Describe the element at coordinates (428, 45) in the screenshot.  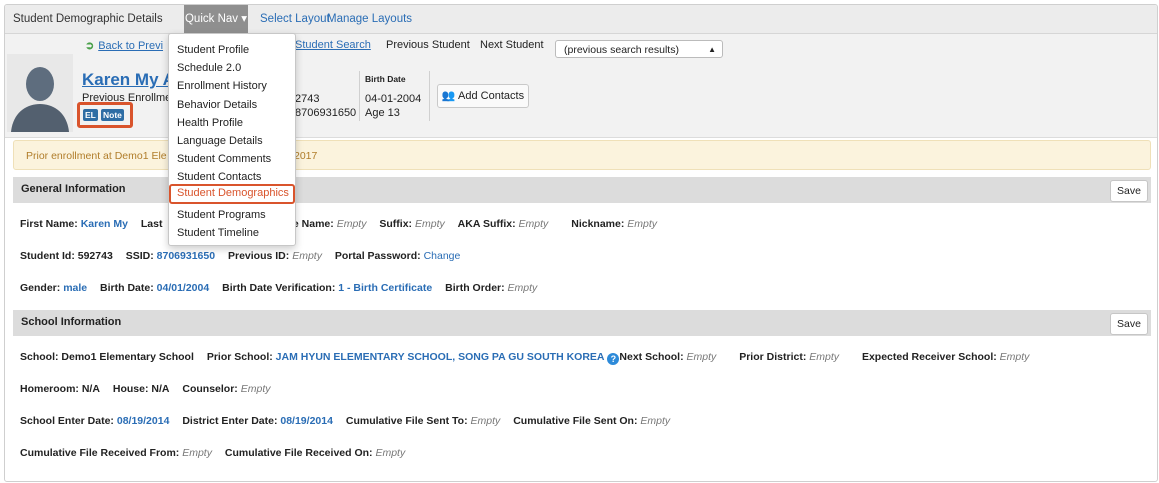
I see `previous-student-button: Previous Student` at that location.